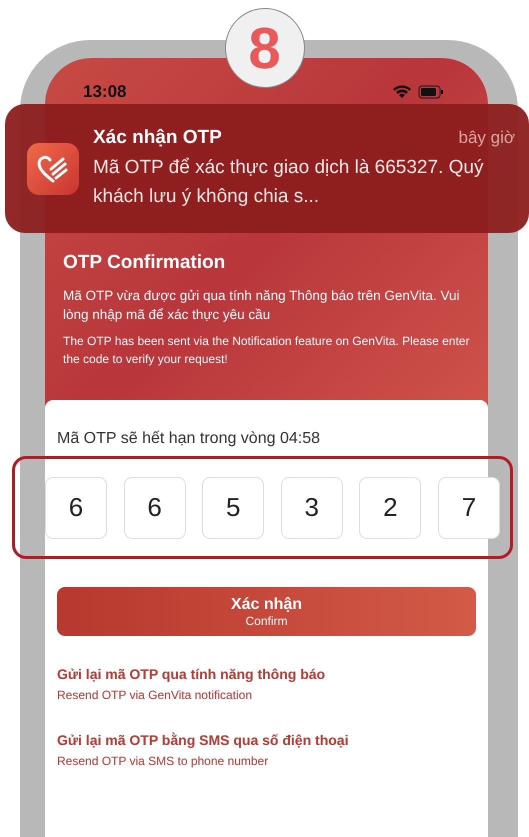 This screenshot has height=837, width=529. I want to click on notification-time: bây giờ, so click(486, 138).